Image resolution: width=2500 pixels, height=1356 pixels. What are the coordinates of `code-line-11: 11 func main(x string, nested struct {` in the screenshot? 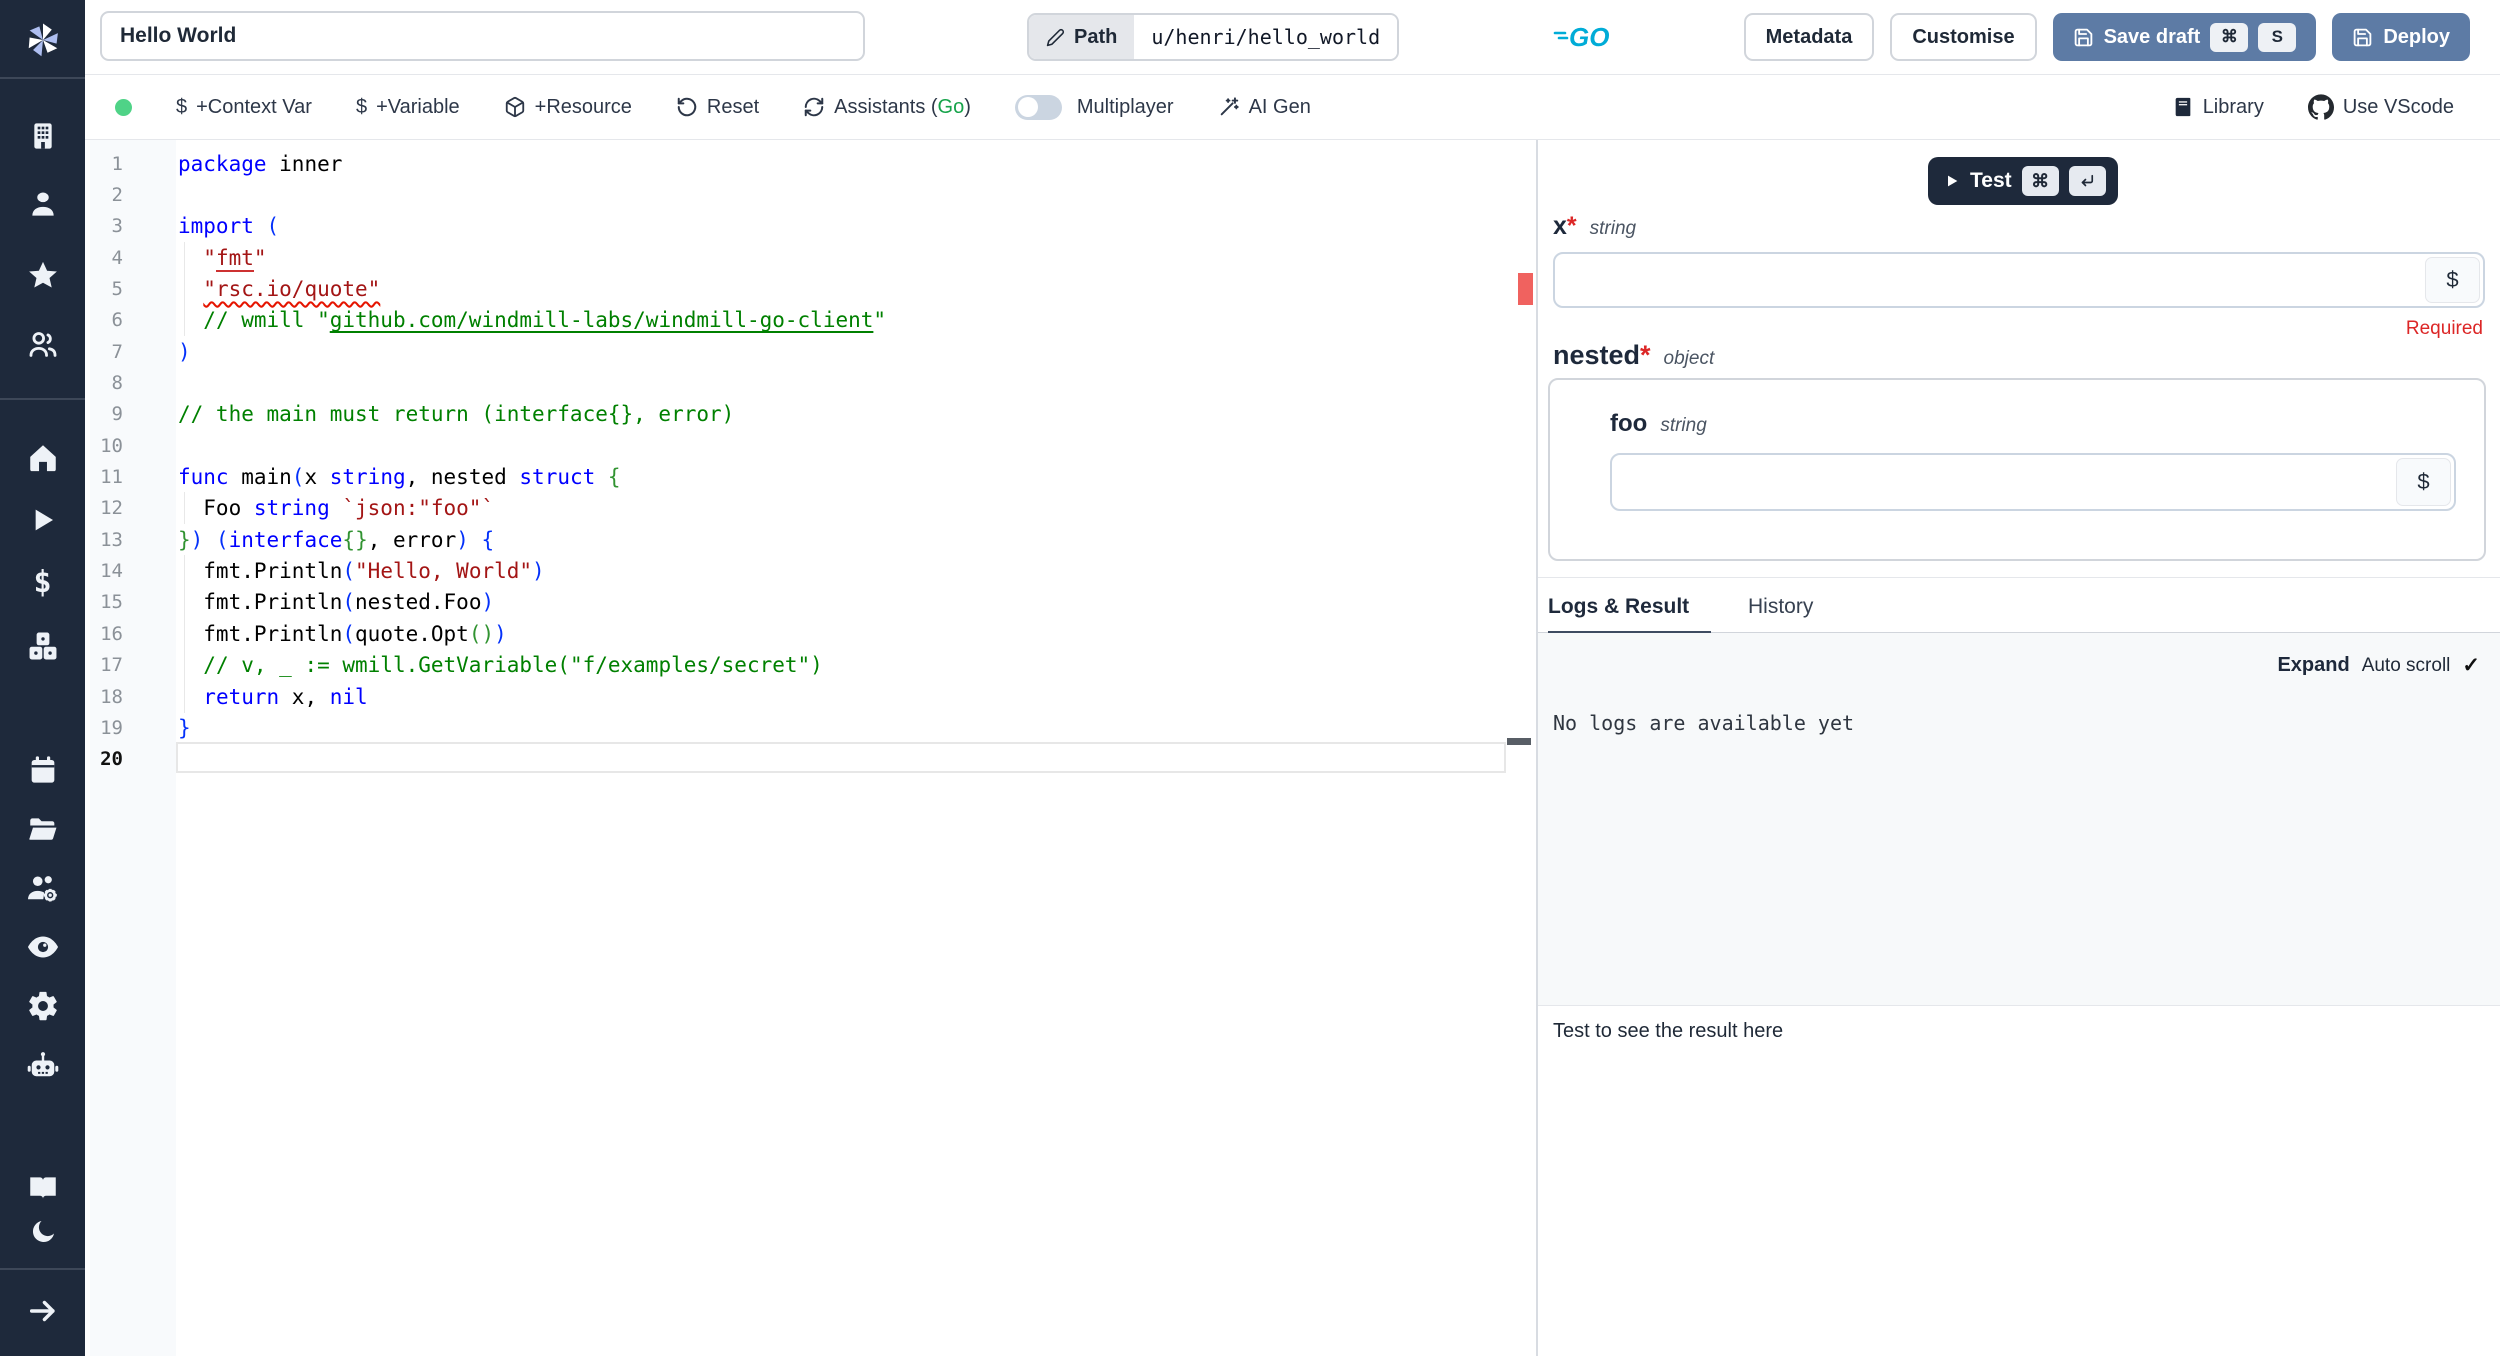 It's located at (805, 476).